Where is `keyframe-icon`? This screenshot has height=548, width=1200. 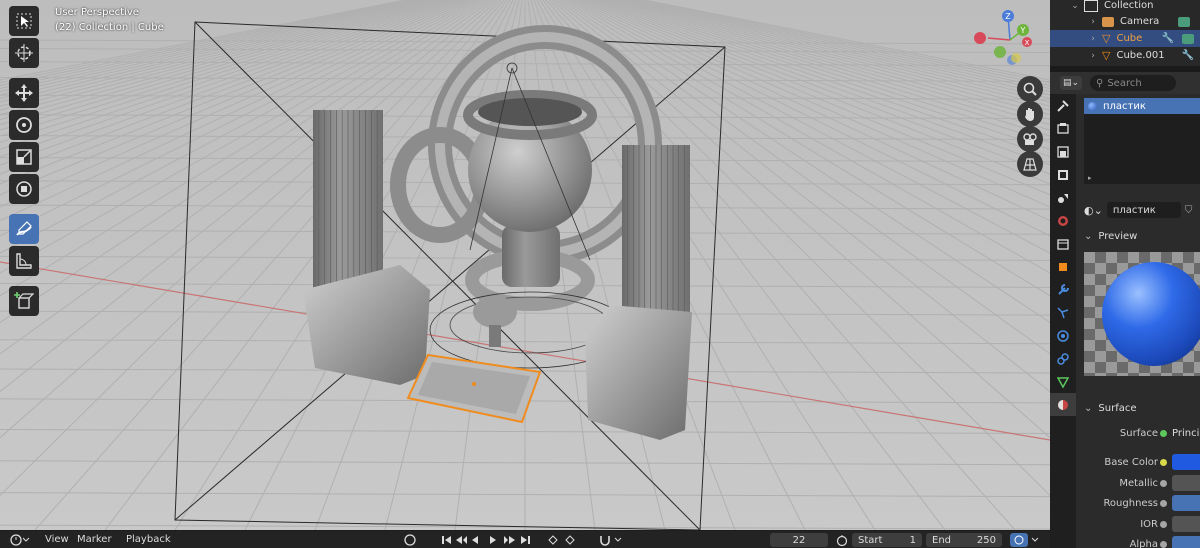 keyframe-icon is located at coordinates (561, 539).